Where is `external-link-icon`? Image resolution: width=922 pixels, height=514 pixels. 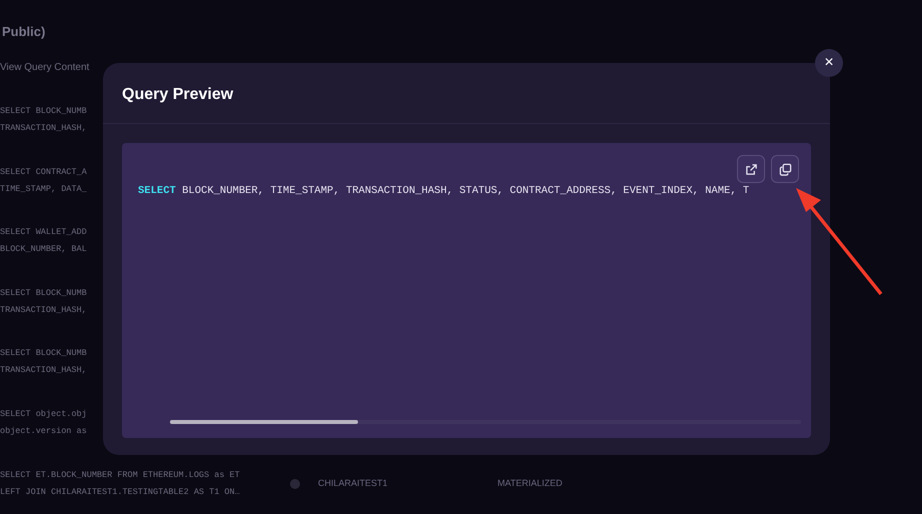
external-link-icon is located at coordinates (751, 169).